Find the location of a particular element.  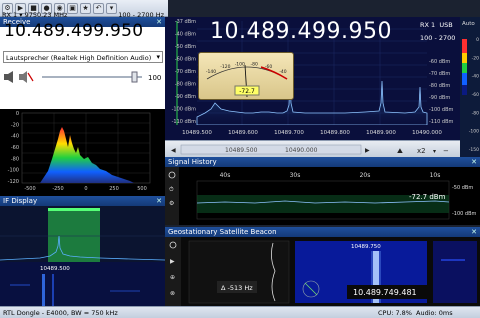

left-spectrum: 0 -20 -40 -60 -80 -100 -120 -500 -250 0 250 500 is located at coordinates (82, 152).